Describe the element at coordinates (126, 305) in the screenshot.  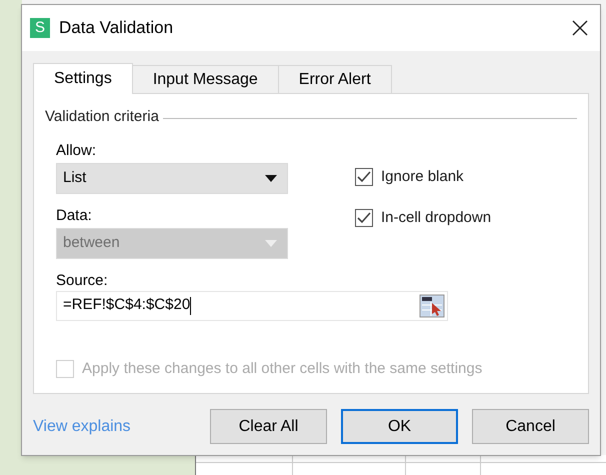
I see `source-value: =REF!$C$4:$C$20` at that location.